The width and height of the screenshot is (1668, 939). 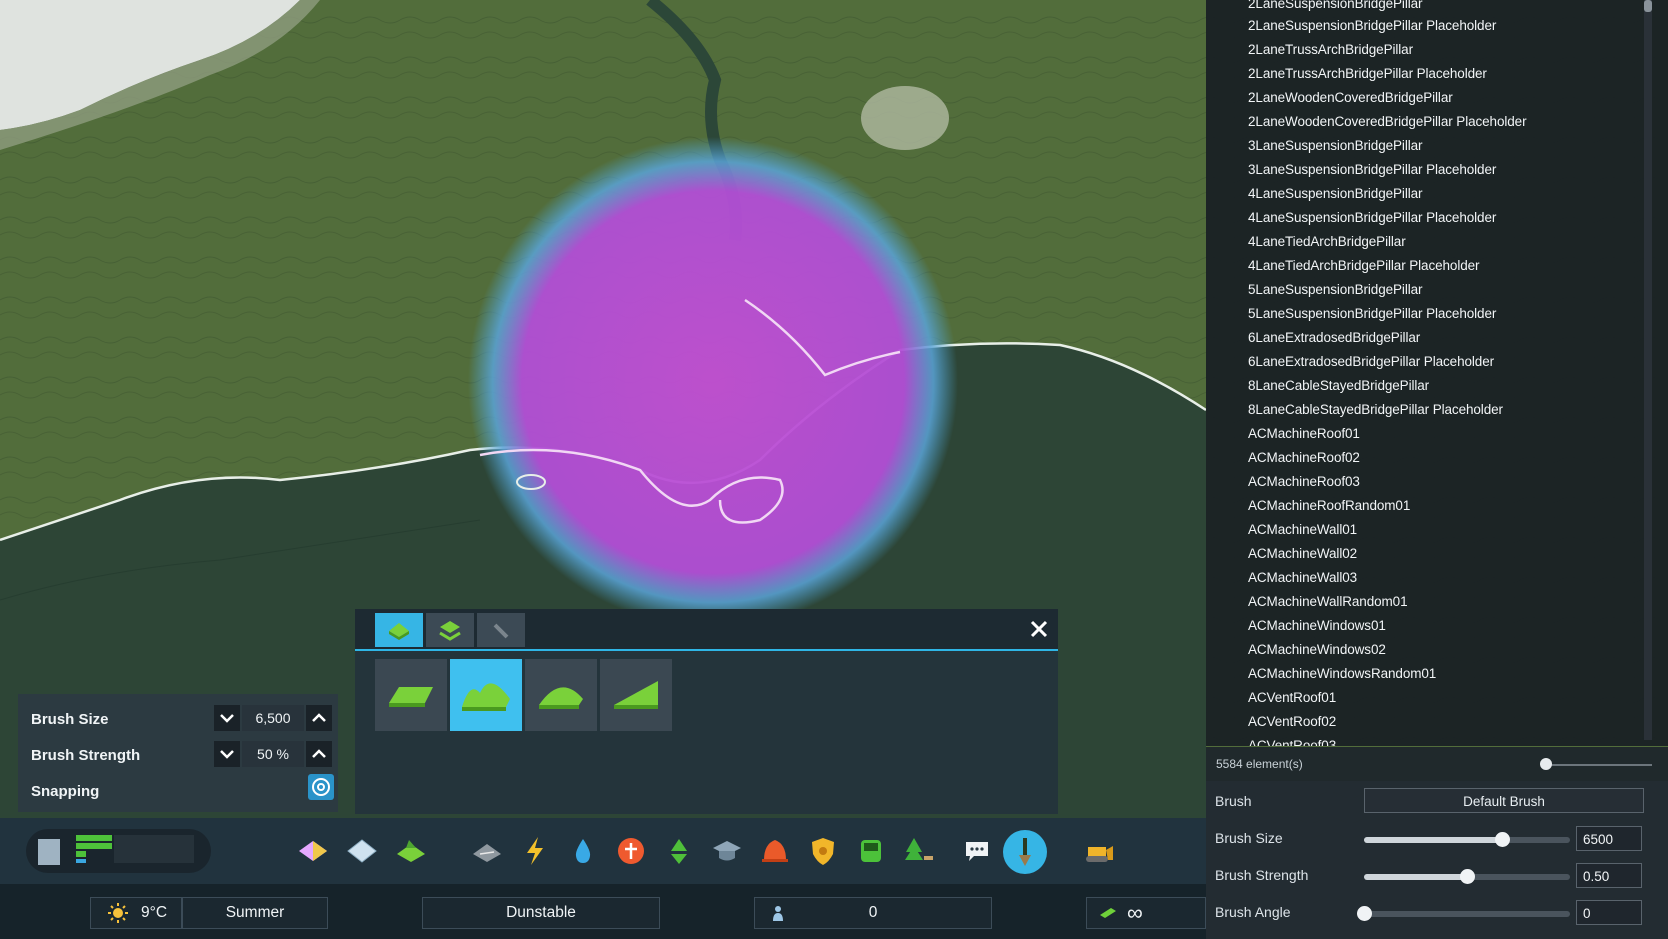 I want to click on list-item: ACMachineWall01, so click(x=1302, y=529).